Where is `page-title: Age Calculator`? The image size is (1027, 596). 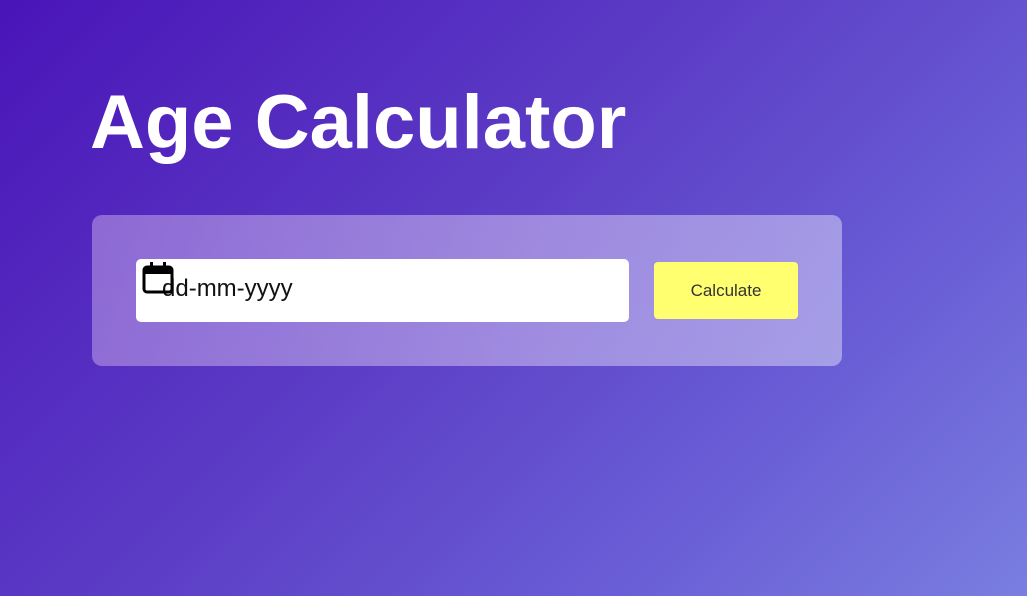 page-title: Age Calculator is located at coordinates (358, 122).